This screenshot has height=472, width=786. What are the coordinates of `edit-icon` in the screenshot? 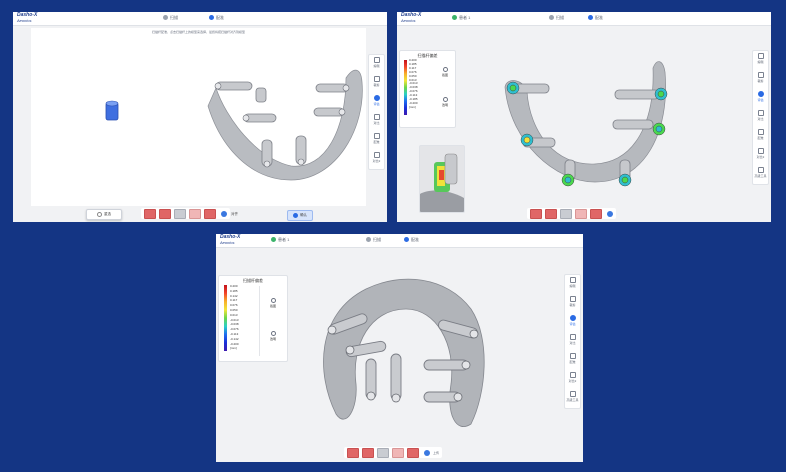 It's located at (760, 56).